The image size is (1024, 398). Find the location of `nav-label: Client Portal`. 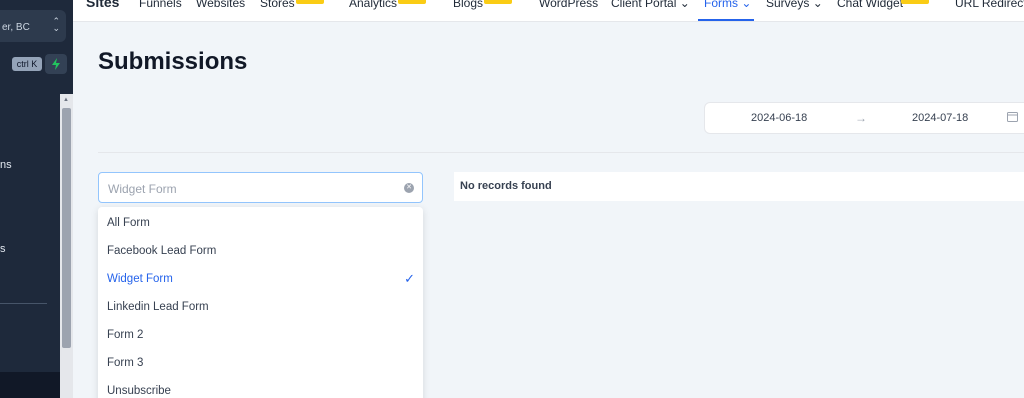

nav-label: Client Portal is located at coordinates (644, 5).